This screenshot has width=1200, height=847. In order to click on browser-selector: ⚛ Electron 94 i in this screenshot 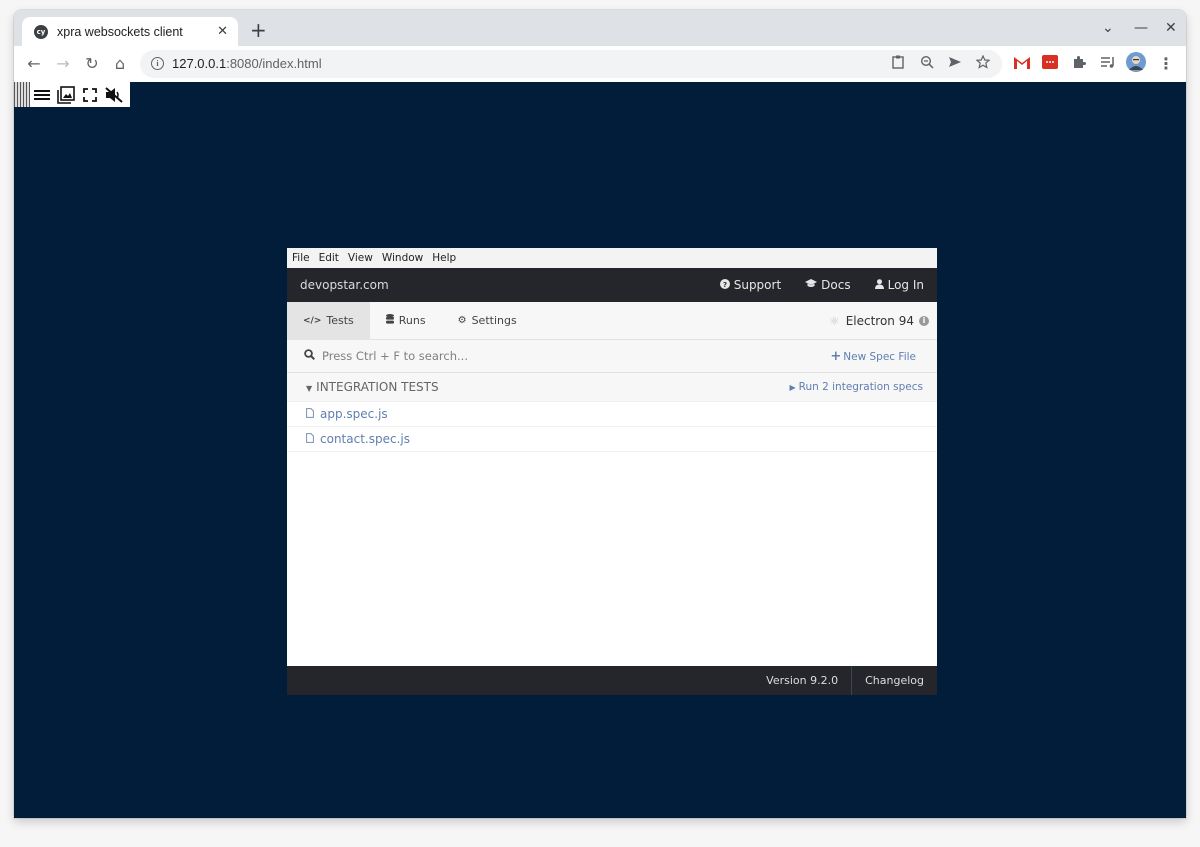, I will do `click(879, 321)`.